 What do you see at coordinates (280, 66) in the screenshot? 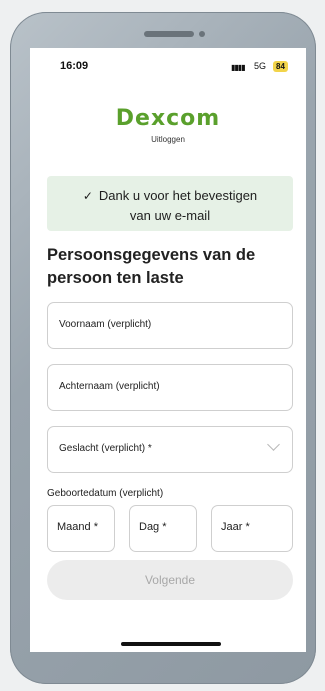
I see `battery-badge: 84` at bounding box center [280, 66].